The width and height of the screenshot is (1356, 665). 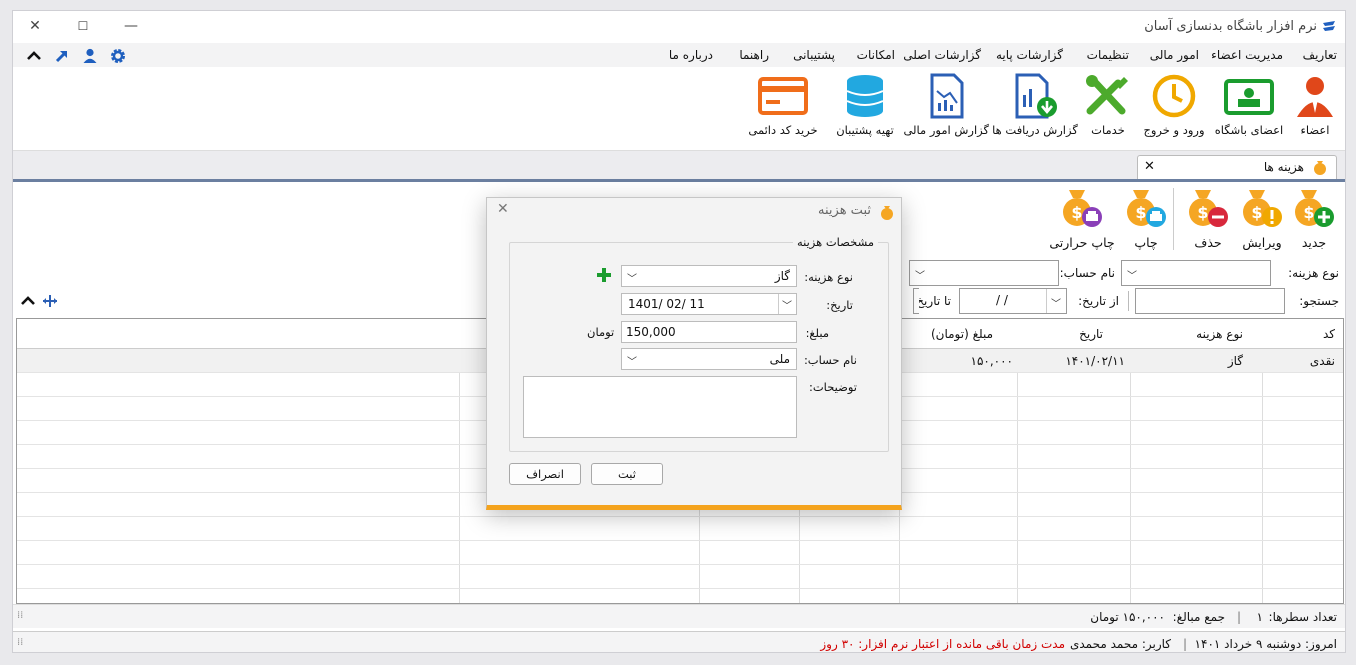 What do you see at coordinates (545, 474) in the screenshot?
I see `cancel-button: انصراف` at bounding box center [545, 474].